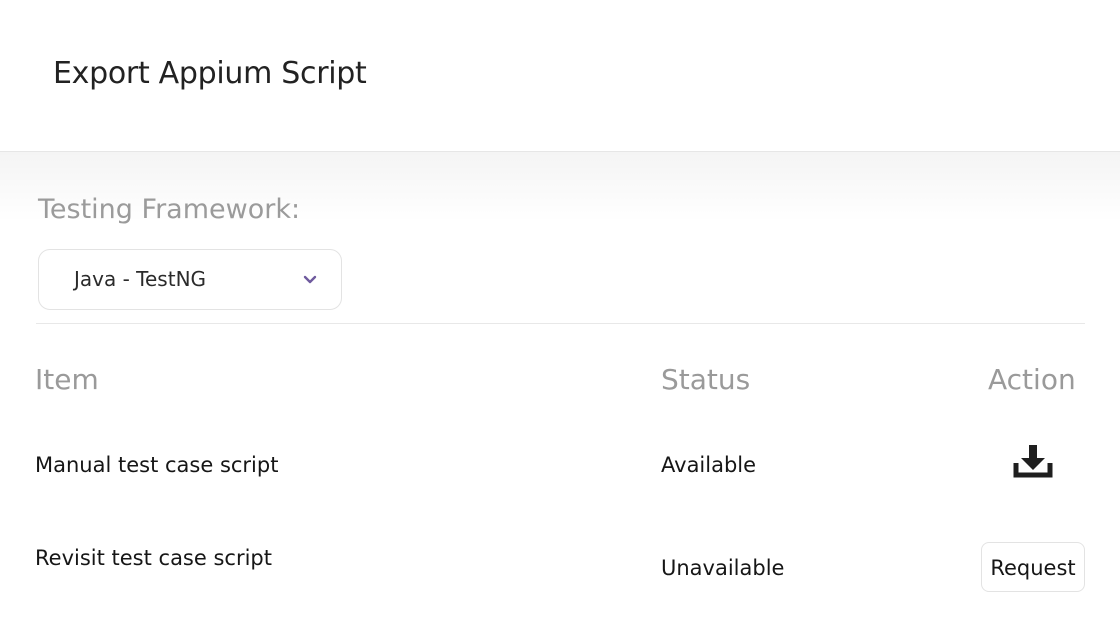 The height and width of the screenshot is (619, 1120). I want to click on row-manual-status: Available, so click(709, 465).